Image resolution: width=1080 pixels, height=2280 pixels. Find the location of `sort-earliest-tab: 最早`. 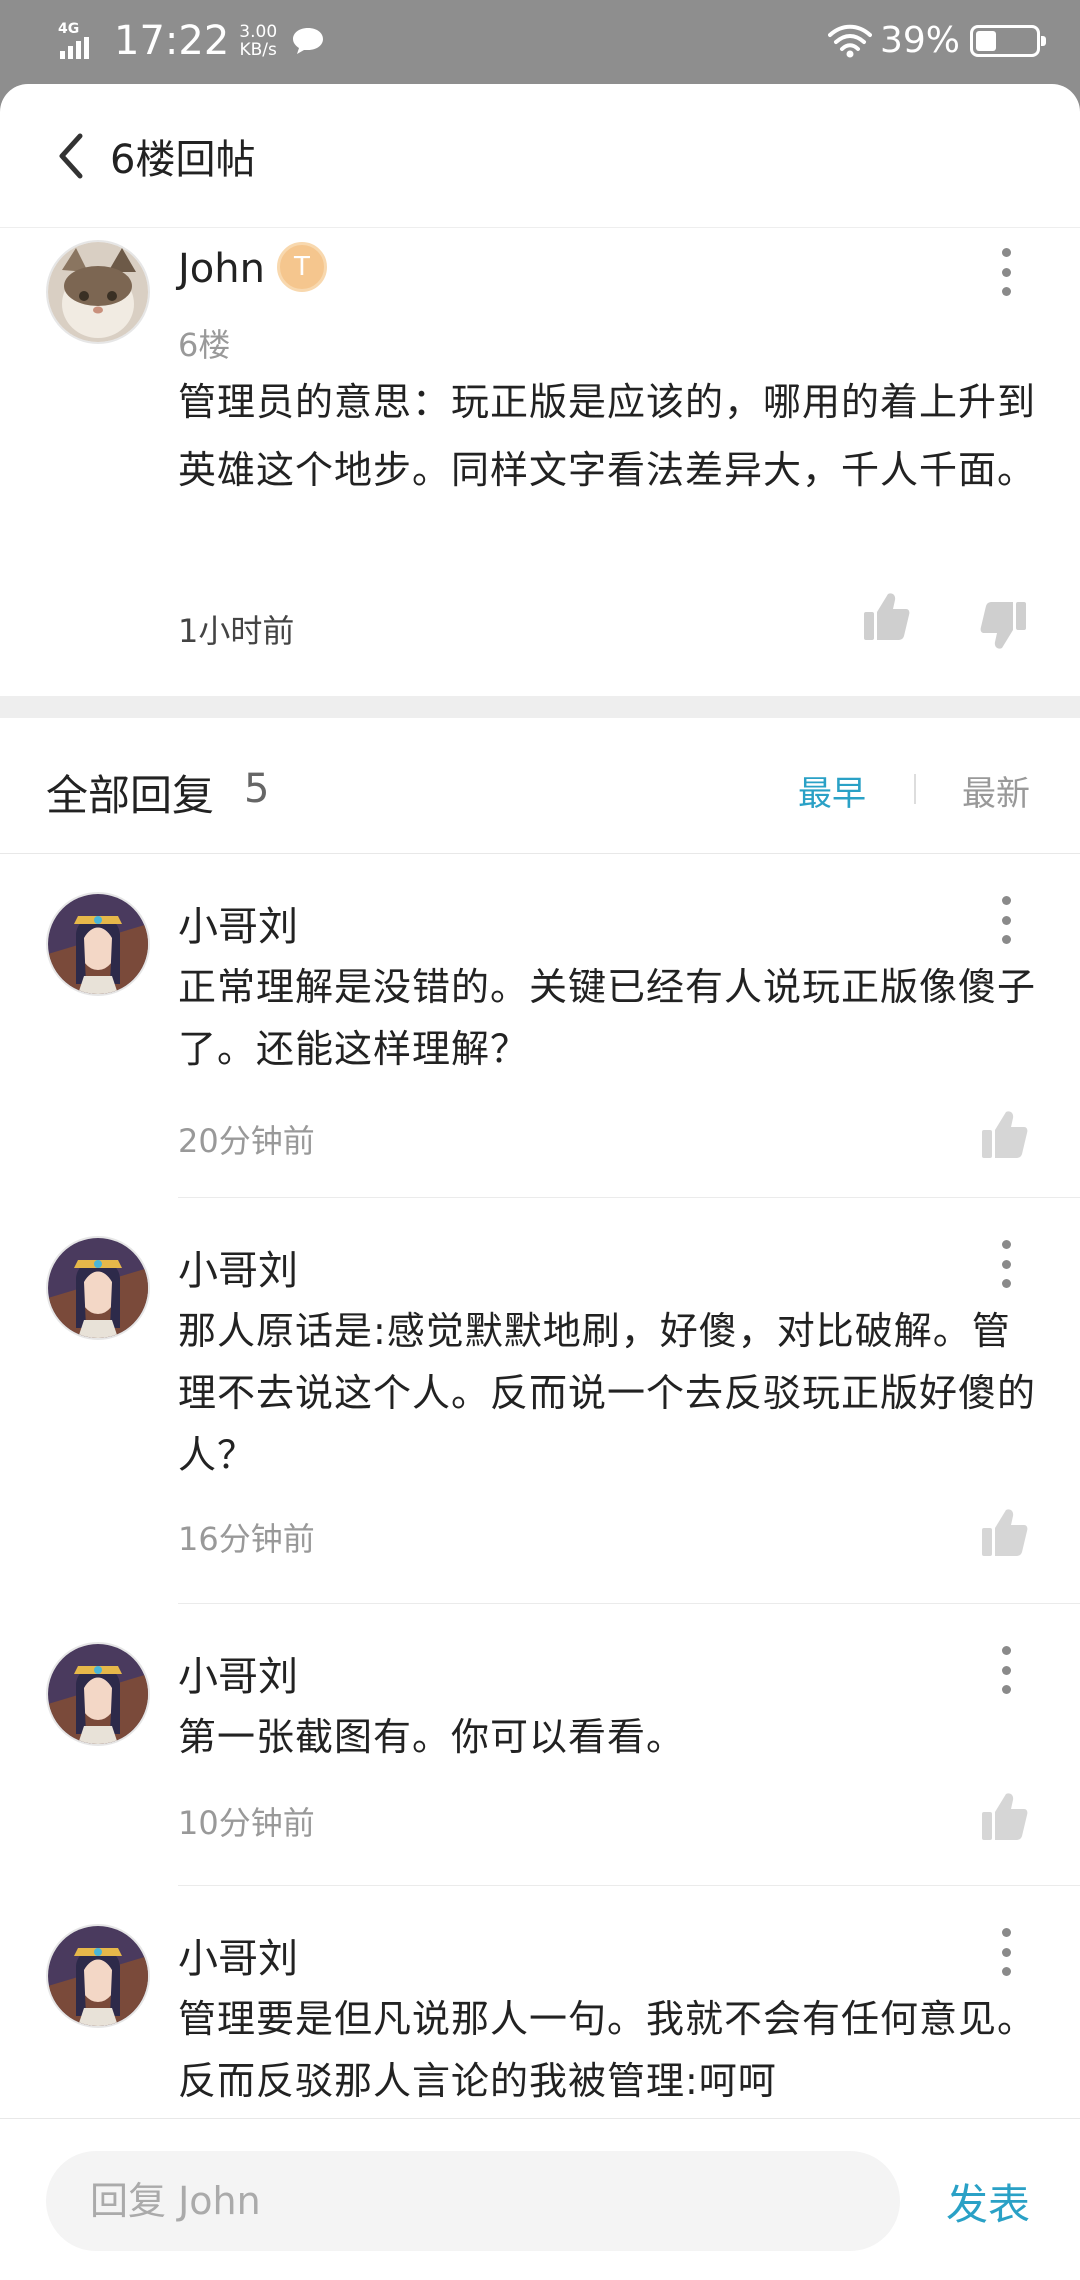

sort-earliest-tab: 最早 is located at coordinates (832, 790).